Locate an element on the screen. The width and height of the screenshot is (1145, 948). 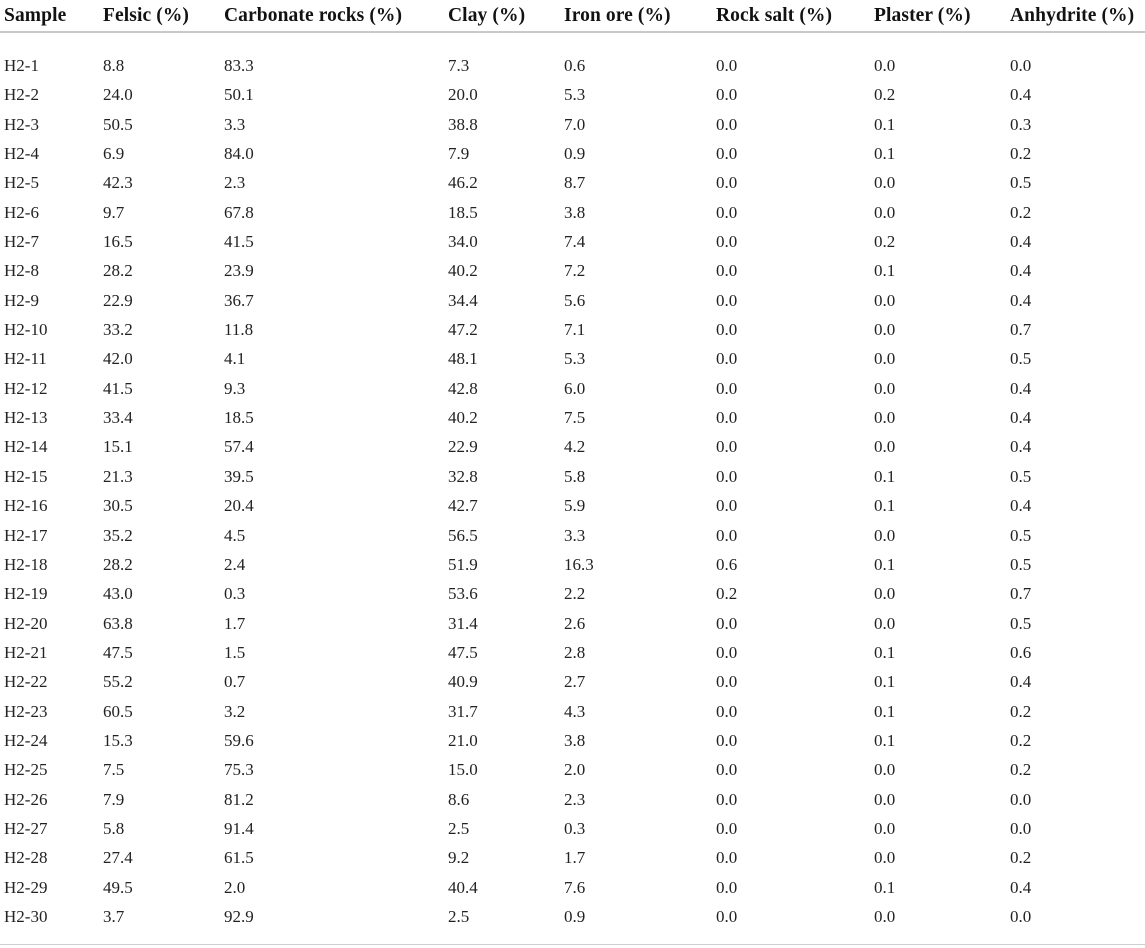
cell-felsic: 50.5 is located at coordinates (118, 124).